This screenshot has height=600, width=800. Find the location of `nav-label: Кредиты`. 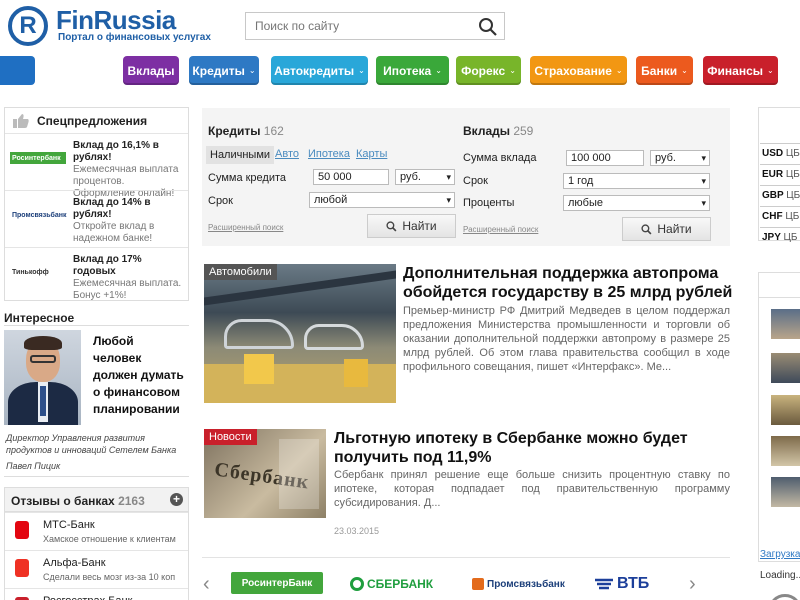

nav-label: Кредиты is located at coordinates (218, 70).